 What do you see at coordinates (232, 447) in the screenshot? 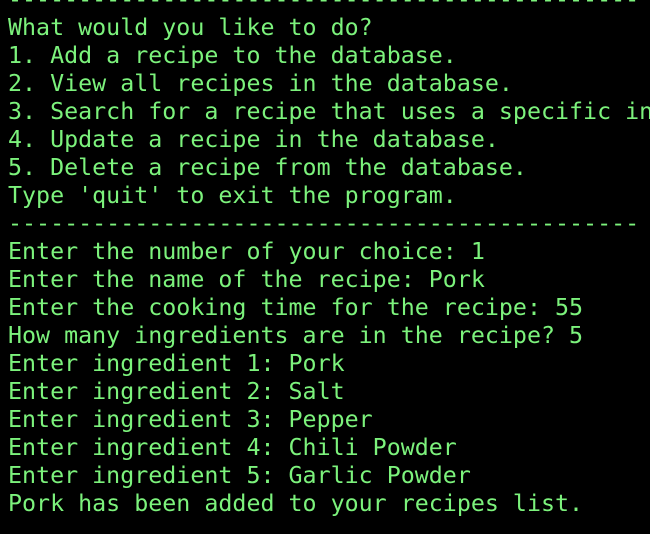
I see `ingredient-4-line: Enter ingredient 4: Chili Powder` at bounding box center [232, 447].